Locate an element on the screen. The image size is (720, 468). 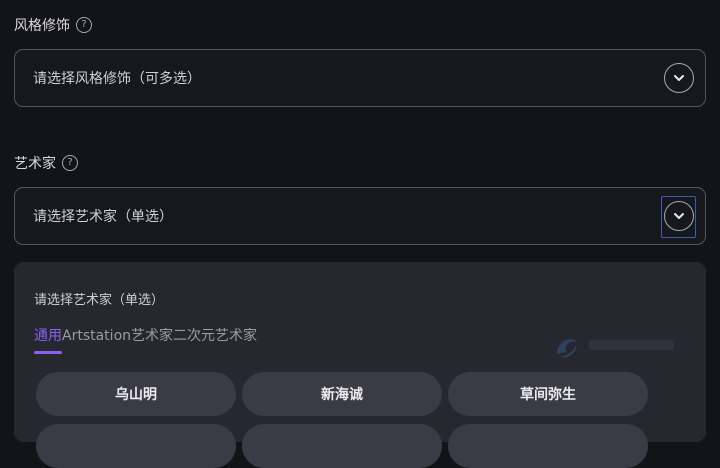
artist-select: 请选择艺术家（单选） is located at coordinates (360, 216).